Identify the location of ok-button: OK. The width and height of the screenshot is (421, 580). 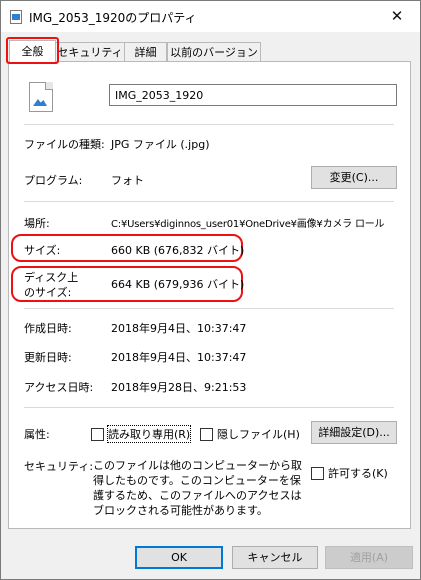
(179, 557).